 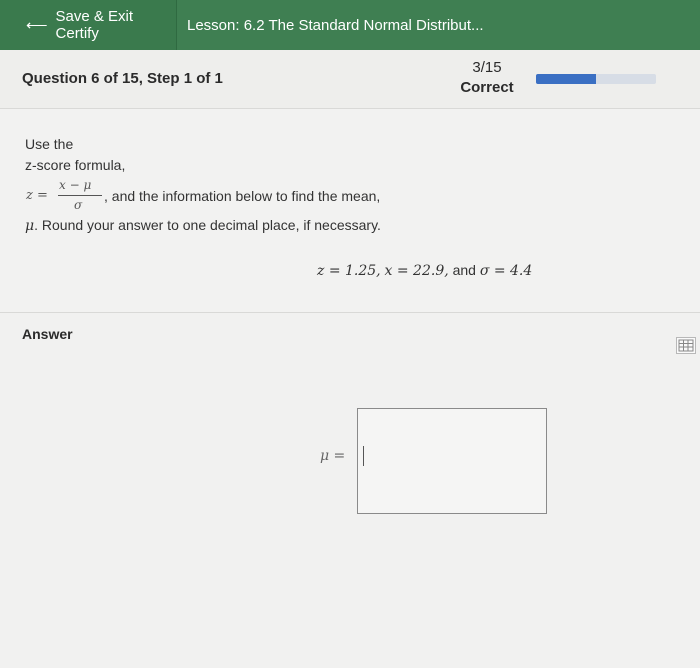 What do you see at coordinates (47, 334) in the screenshot?
I see `answer-label: Answer` at bounding box center [47, 334].